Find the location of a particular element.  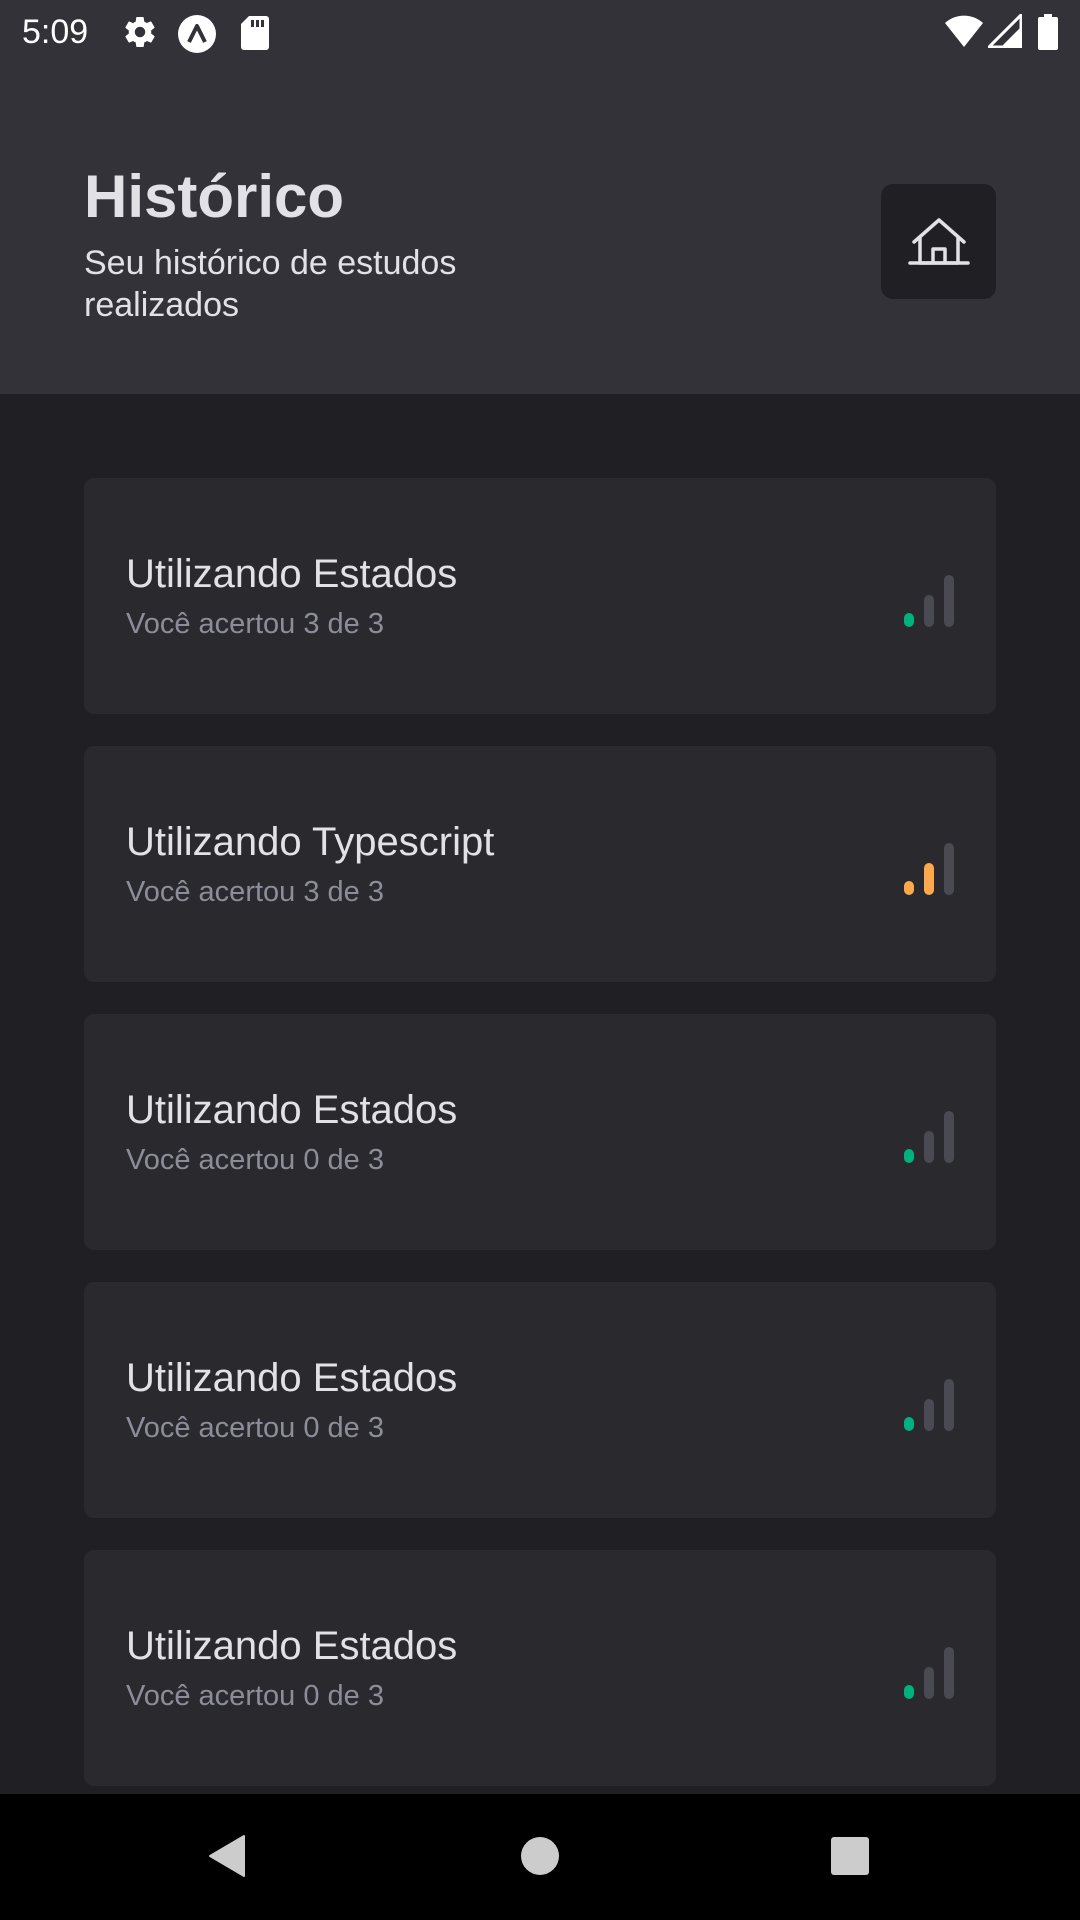

vpn-app-icon is located at coordinates (197, 36).